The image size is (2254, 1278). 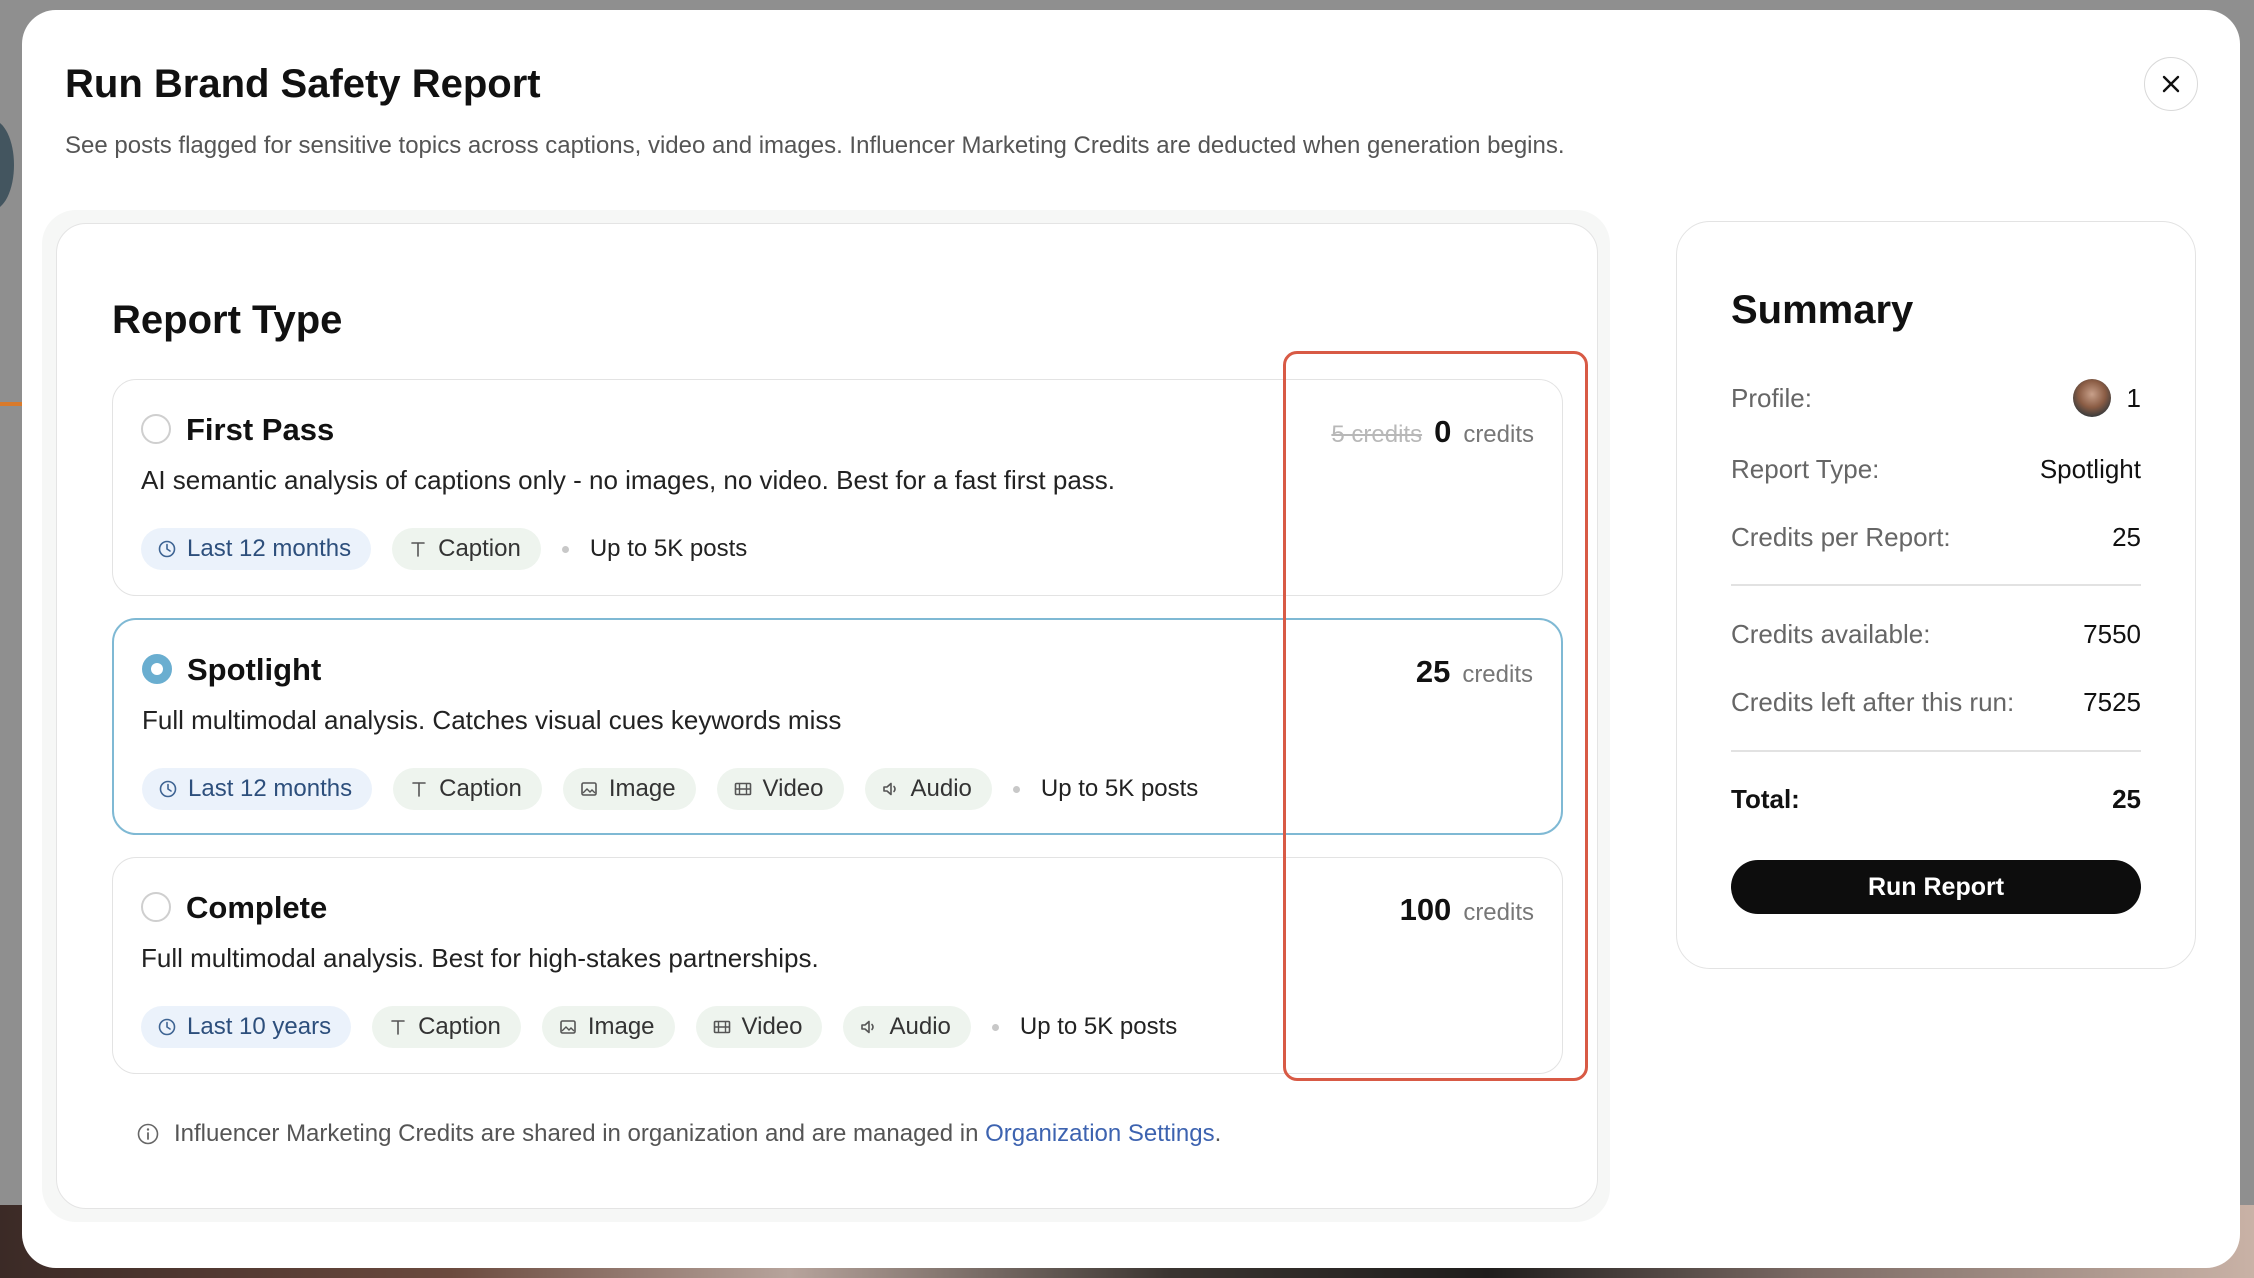 What do you see at coordinates (254, 669) in the screenshot?
I see `option-name: Spotlight` at bounding box center [254, 669].